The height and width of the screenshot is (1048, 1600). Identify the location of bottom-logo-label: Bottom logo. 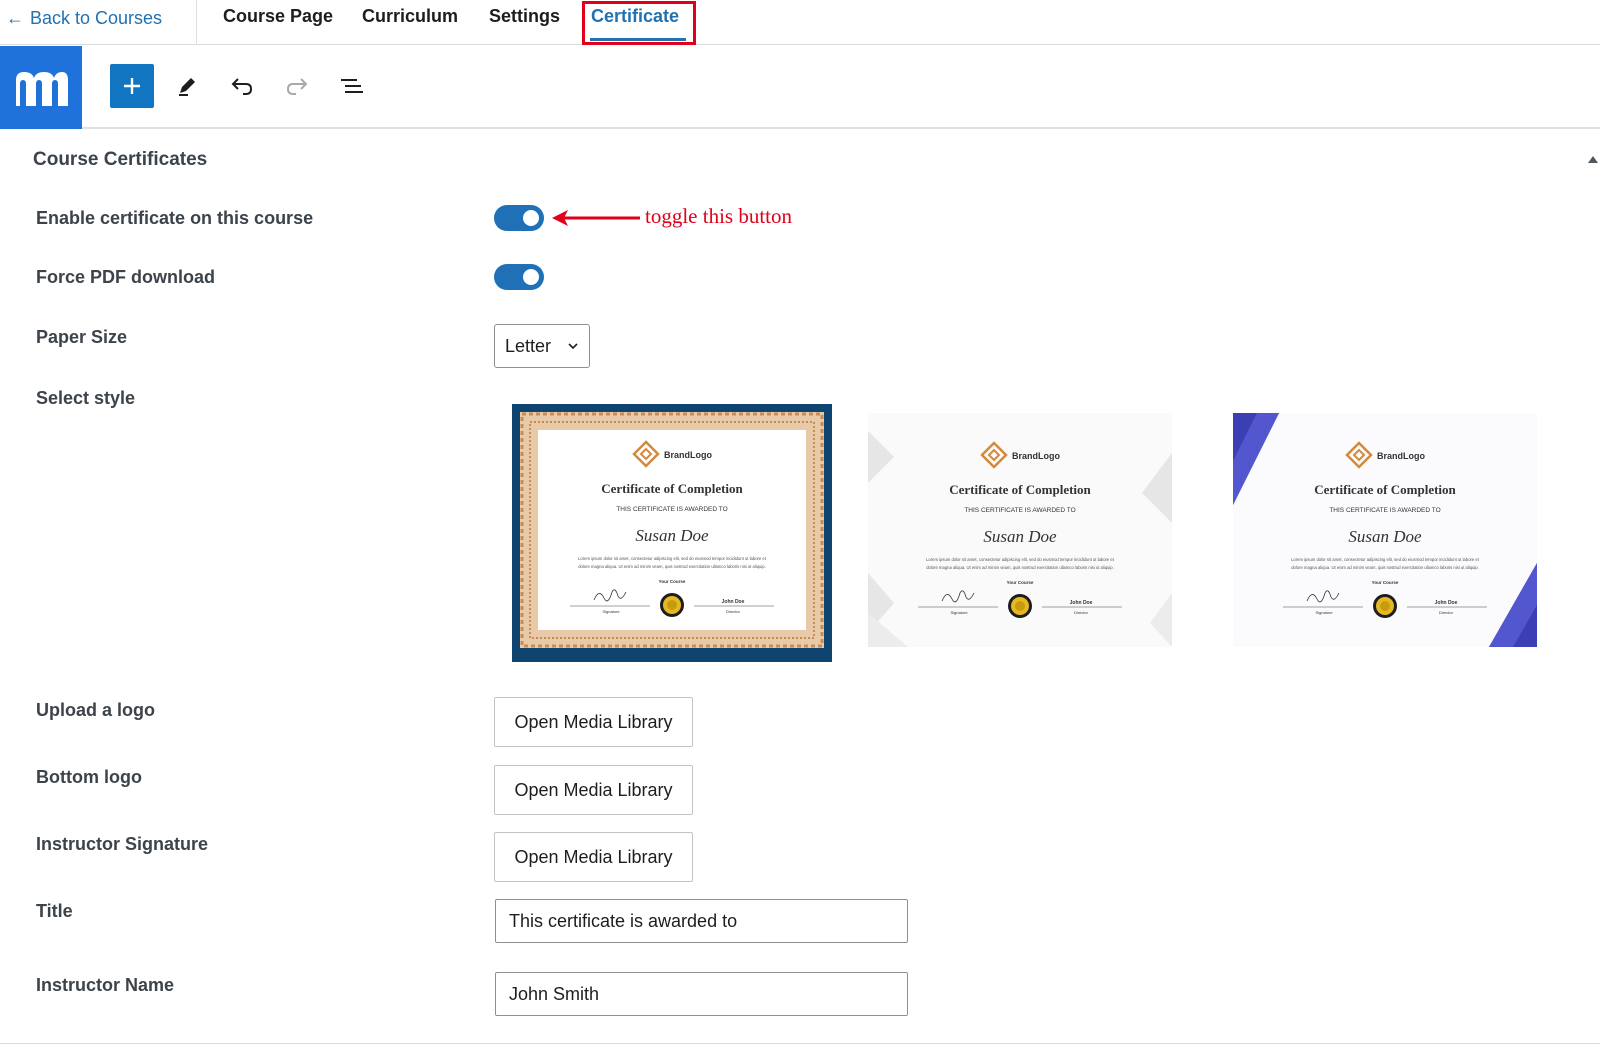
(89, 777).